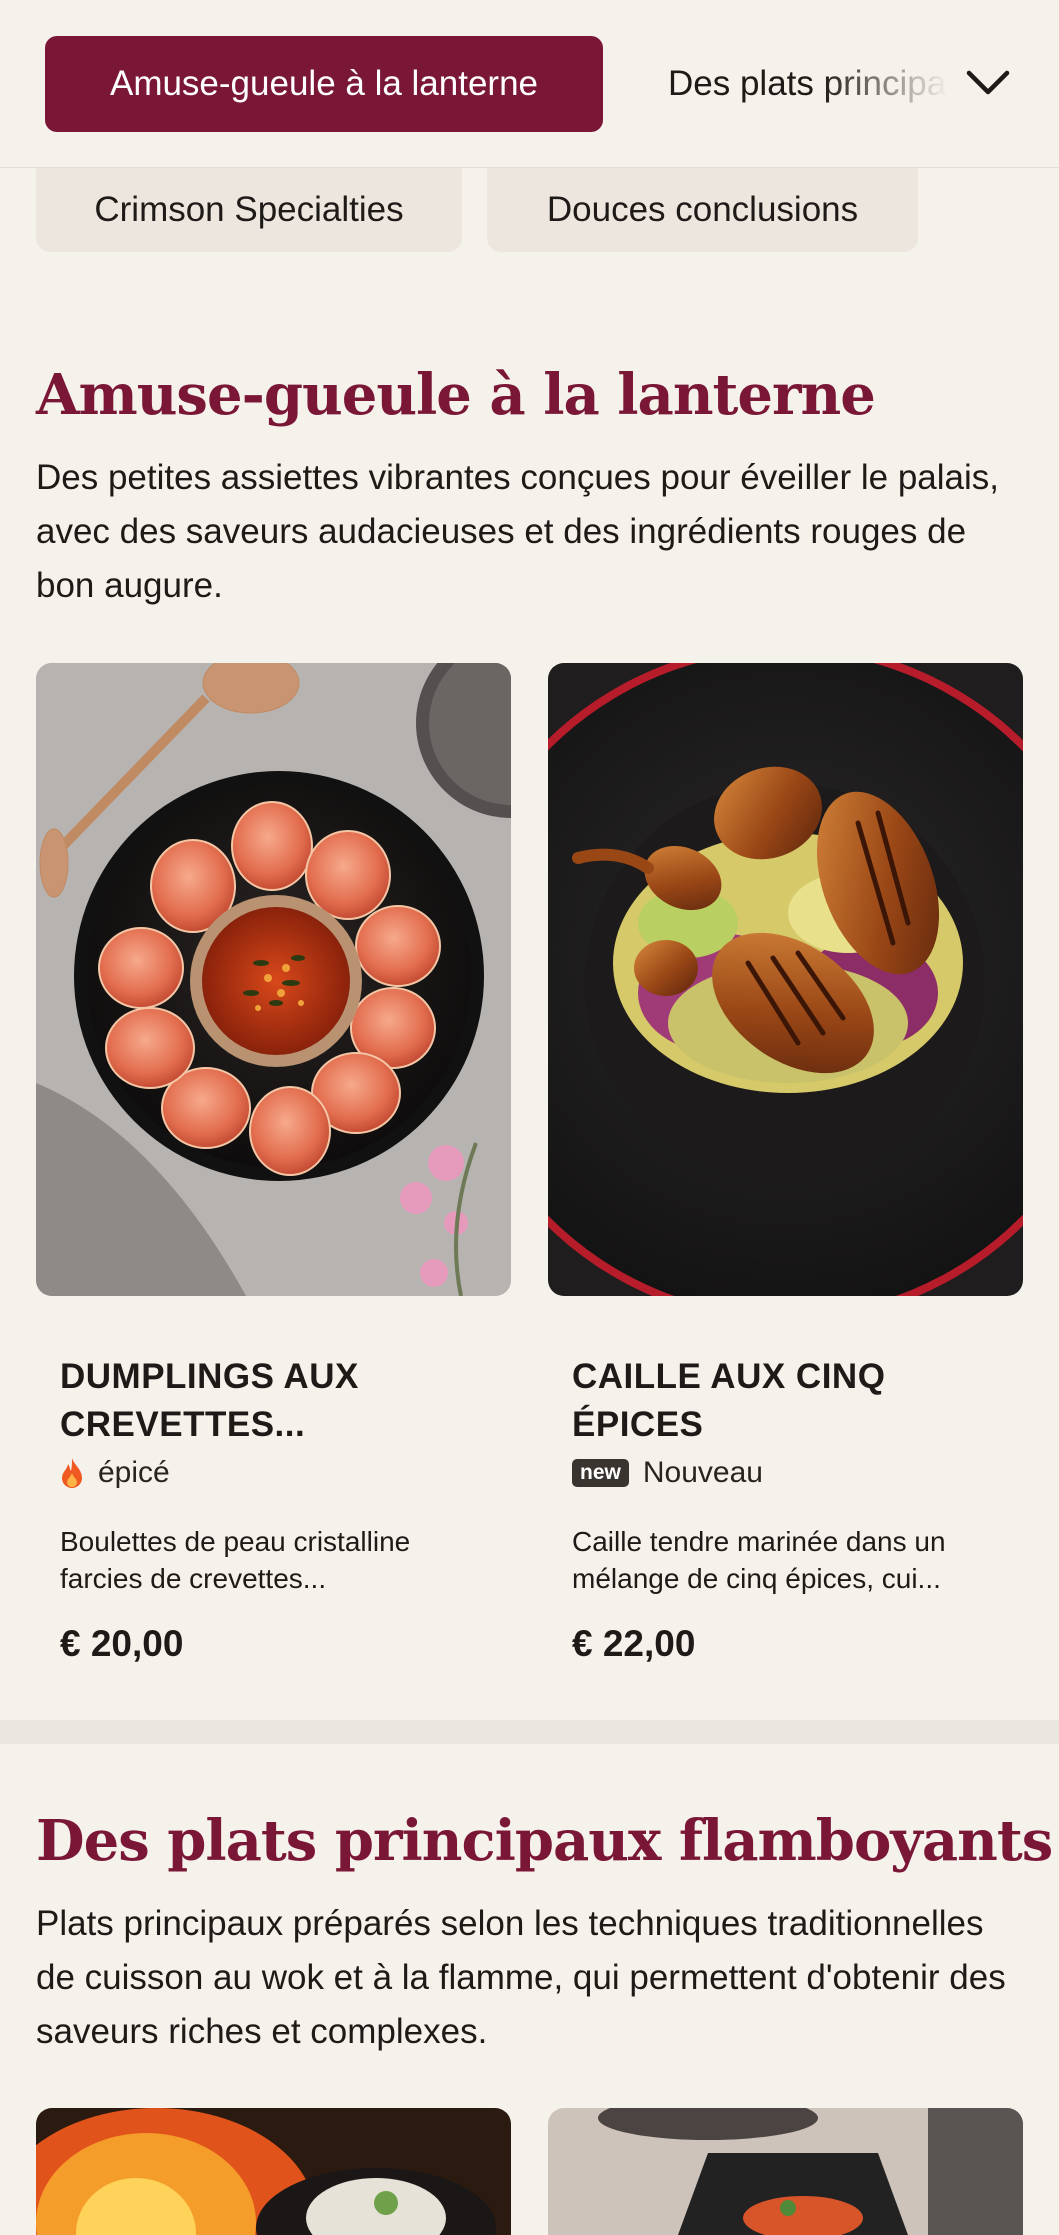 The image size is (1059, 2235). I want to click on dish-photo-table, so click(785, 2171).